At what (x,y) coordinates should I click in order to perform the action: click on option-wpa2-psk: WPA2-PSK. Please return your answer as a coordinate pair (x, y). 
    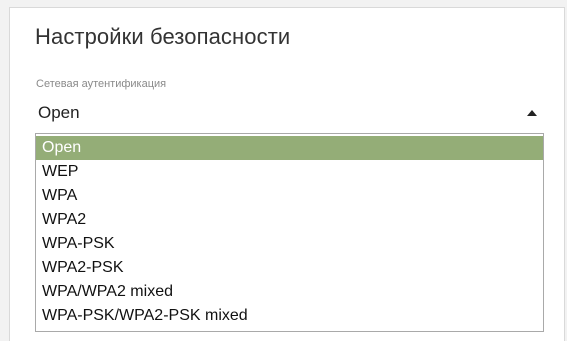
    Looking at the image, I should click on (289, 268).